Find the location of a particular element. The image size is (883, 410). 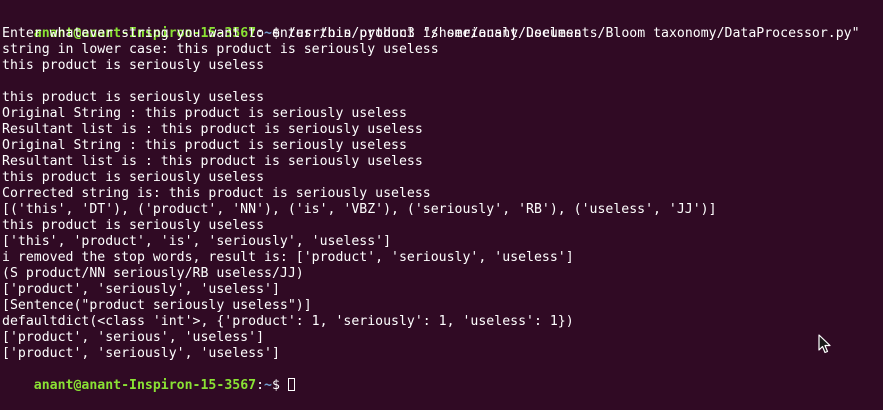

output-line: ['product', 'serious', 'useless'] is located at coordinates (133, 337).